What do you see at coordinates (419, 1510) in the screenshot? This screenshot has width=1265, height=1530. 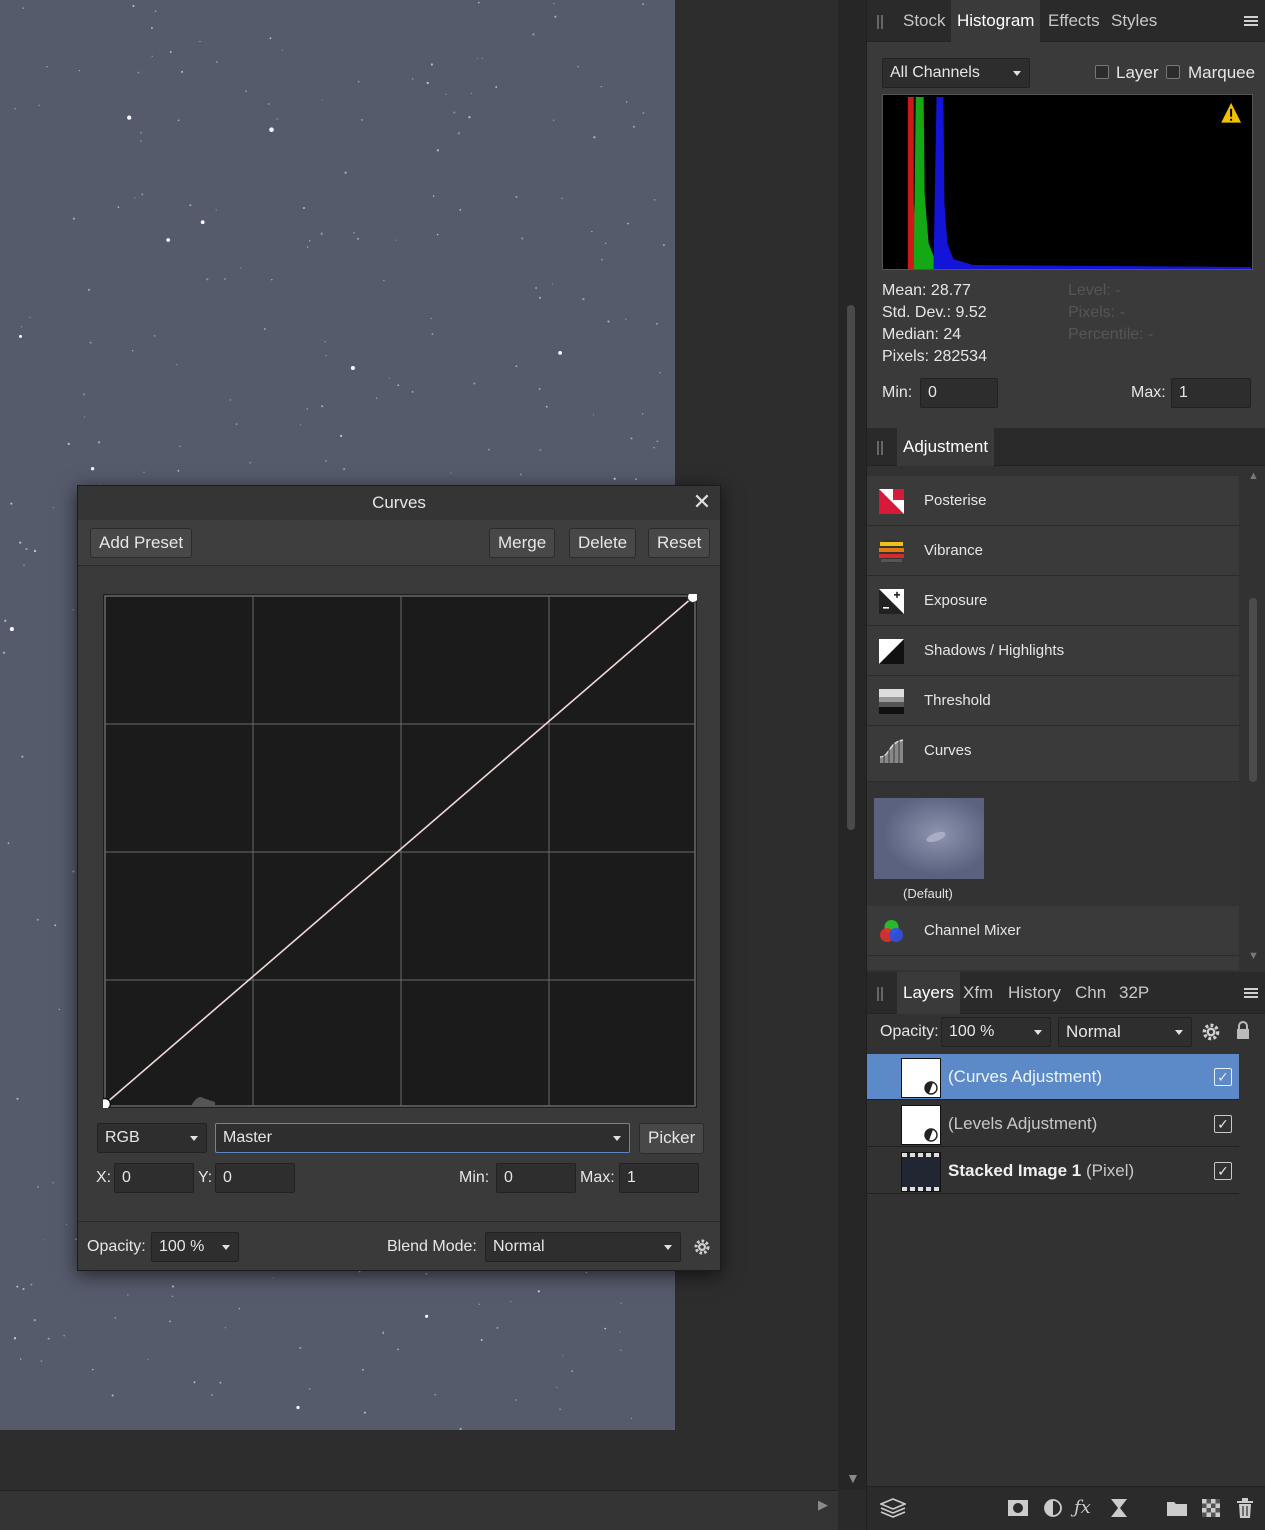 I see `canvas-horizontal-scrollbar` at bounding box center [419, 1510].